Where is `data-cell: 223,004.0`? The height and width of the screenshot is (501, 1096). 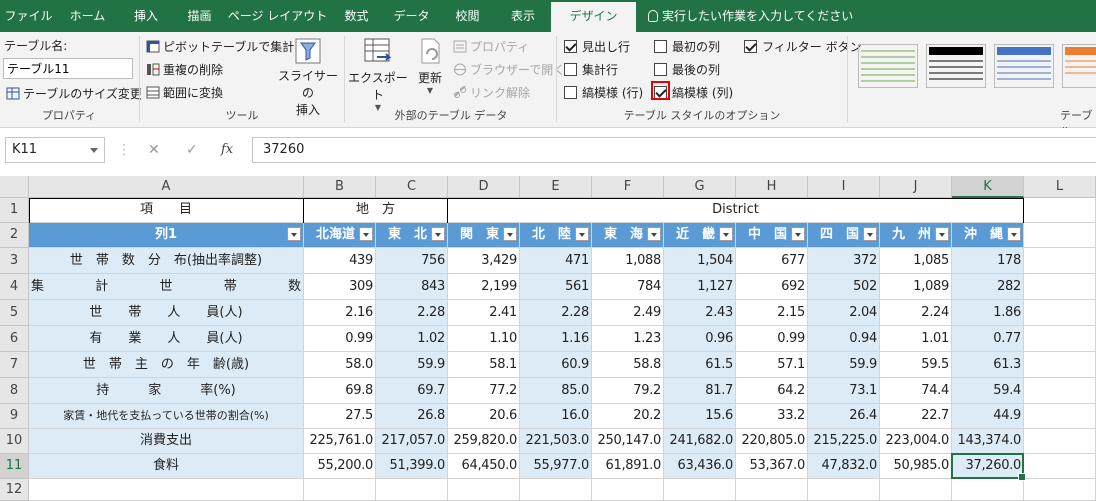 data-cell: 223,004.0 is located at coordinates (916, 441).